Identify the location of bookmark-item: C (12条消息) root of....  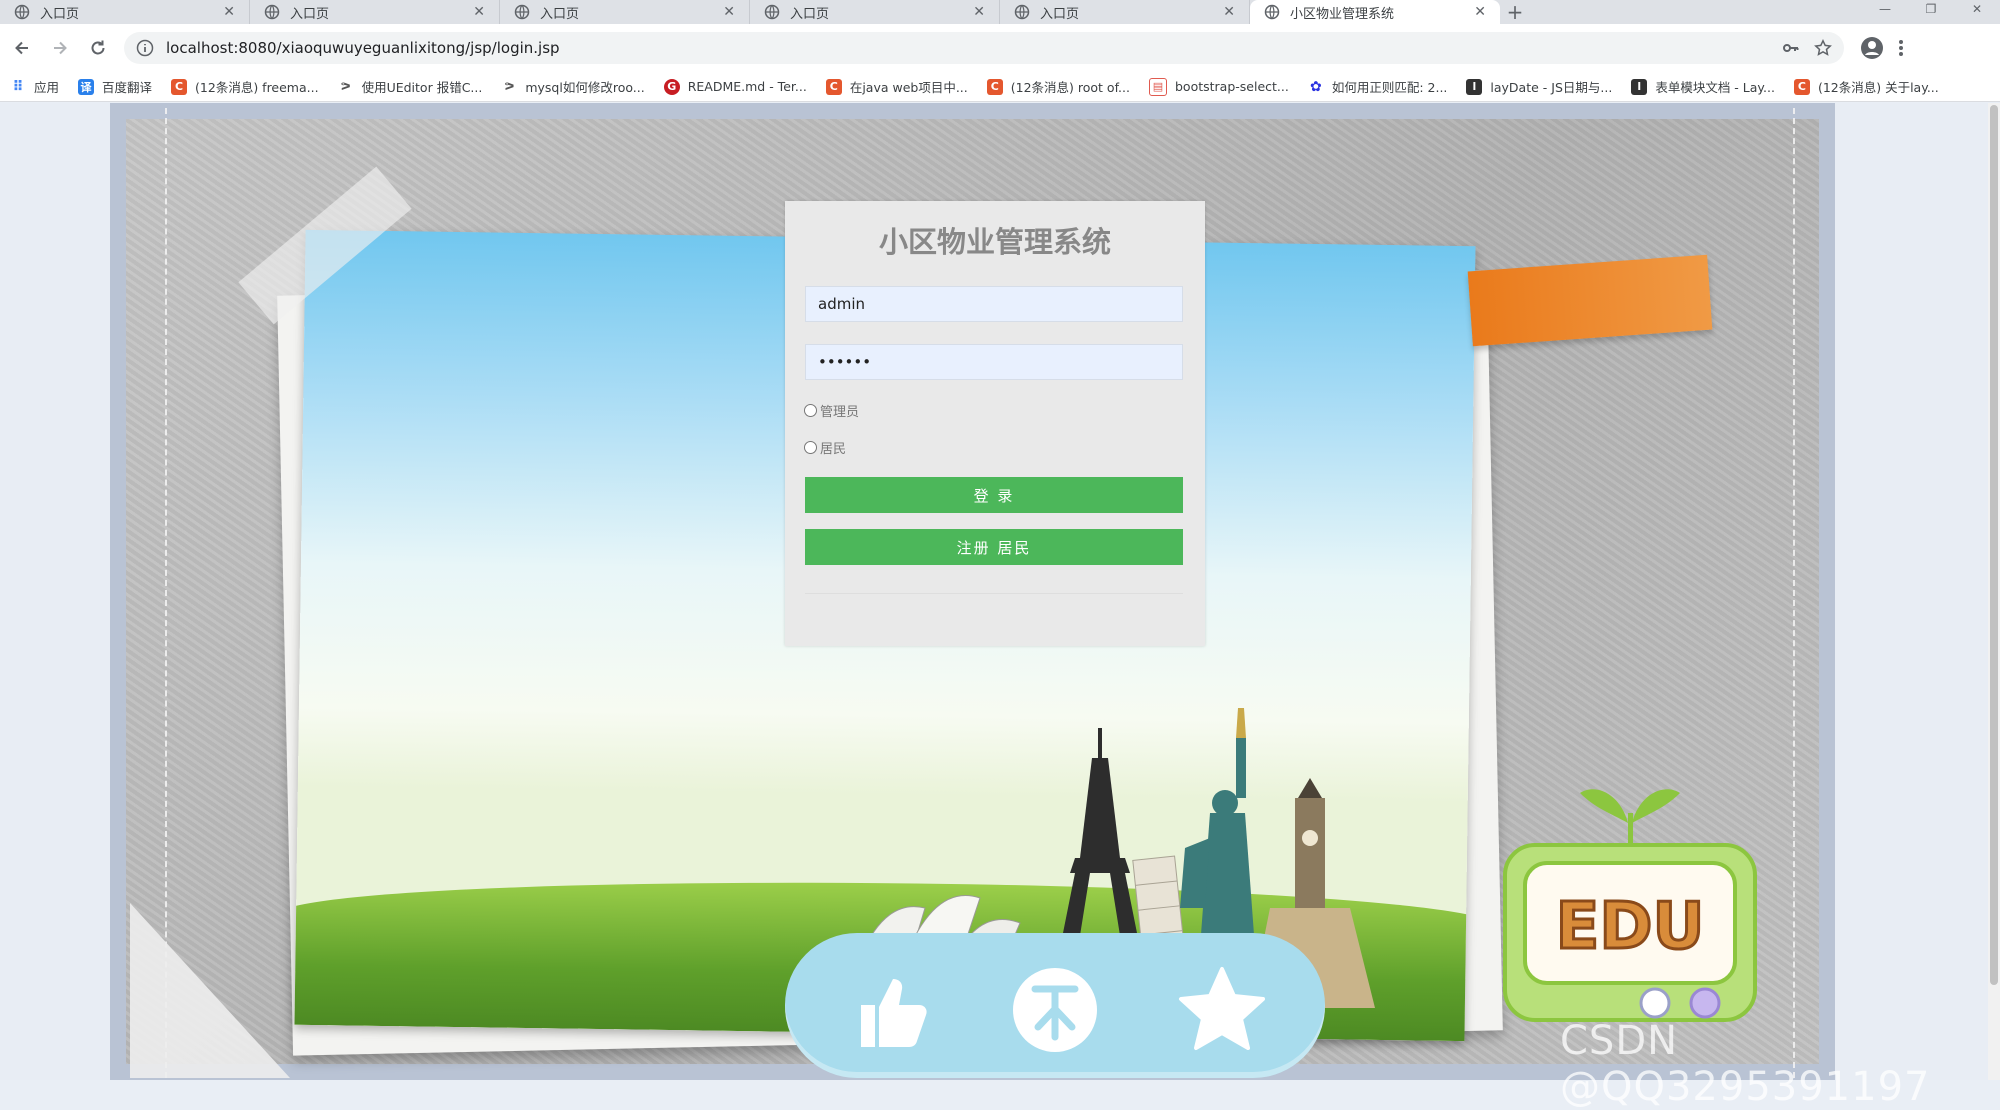
(1058, 86).